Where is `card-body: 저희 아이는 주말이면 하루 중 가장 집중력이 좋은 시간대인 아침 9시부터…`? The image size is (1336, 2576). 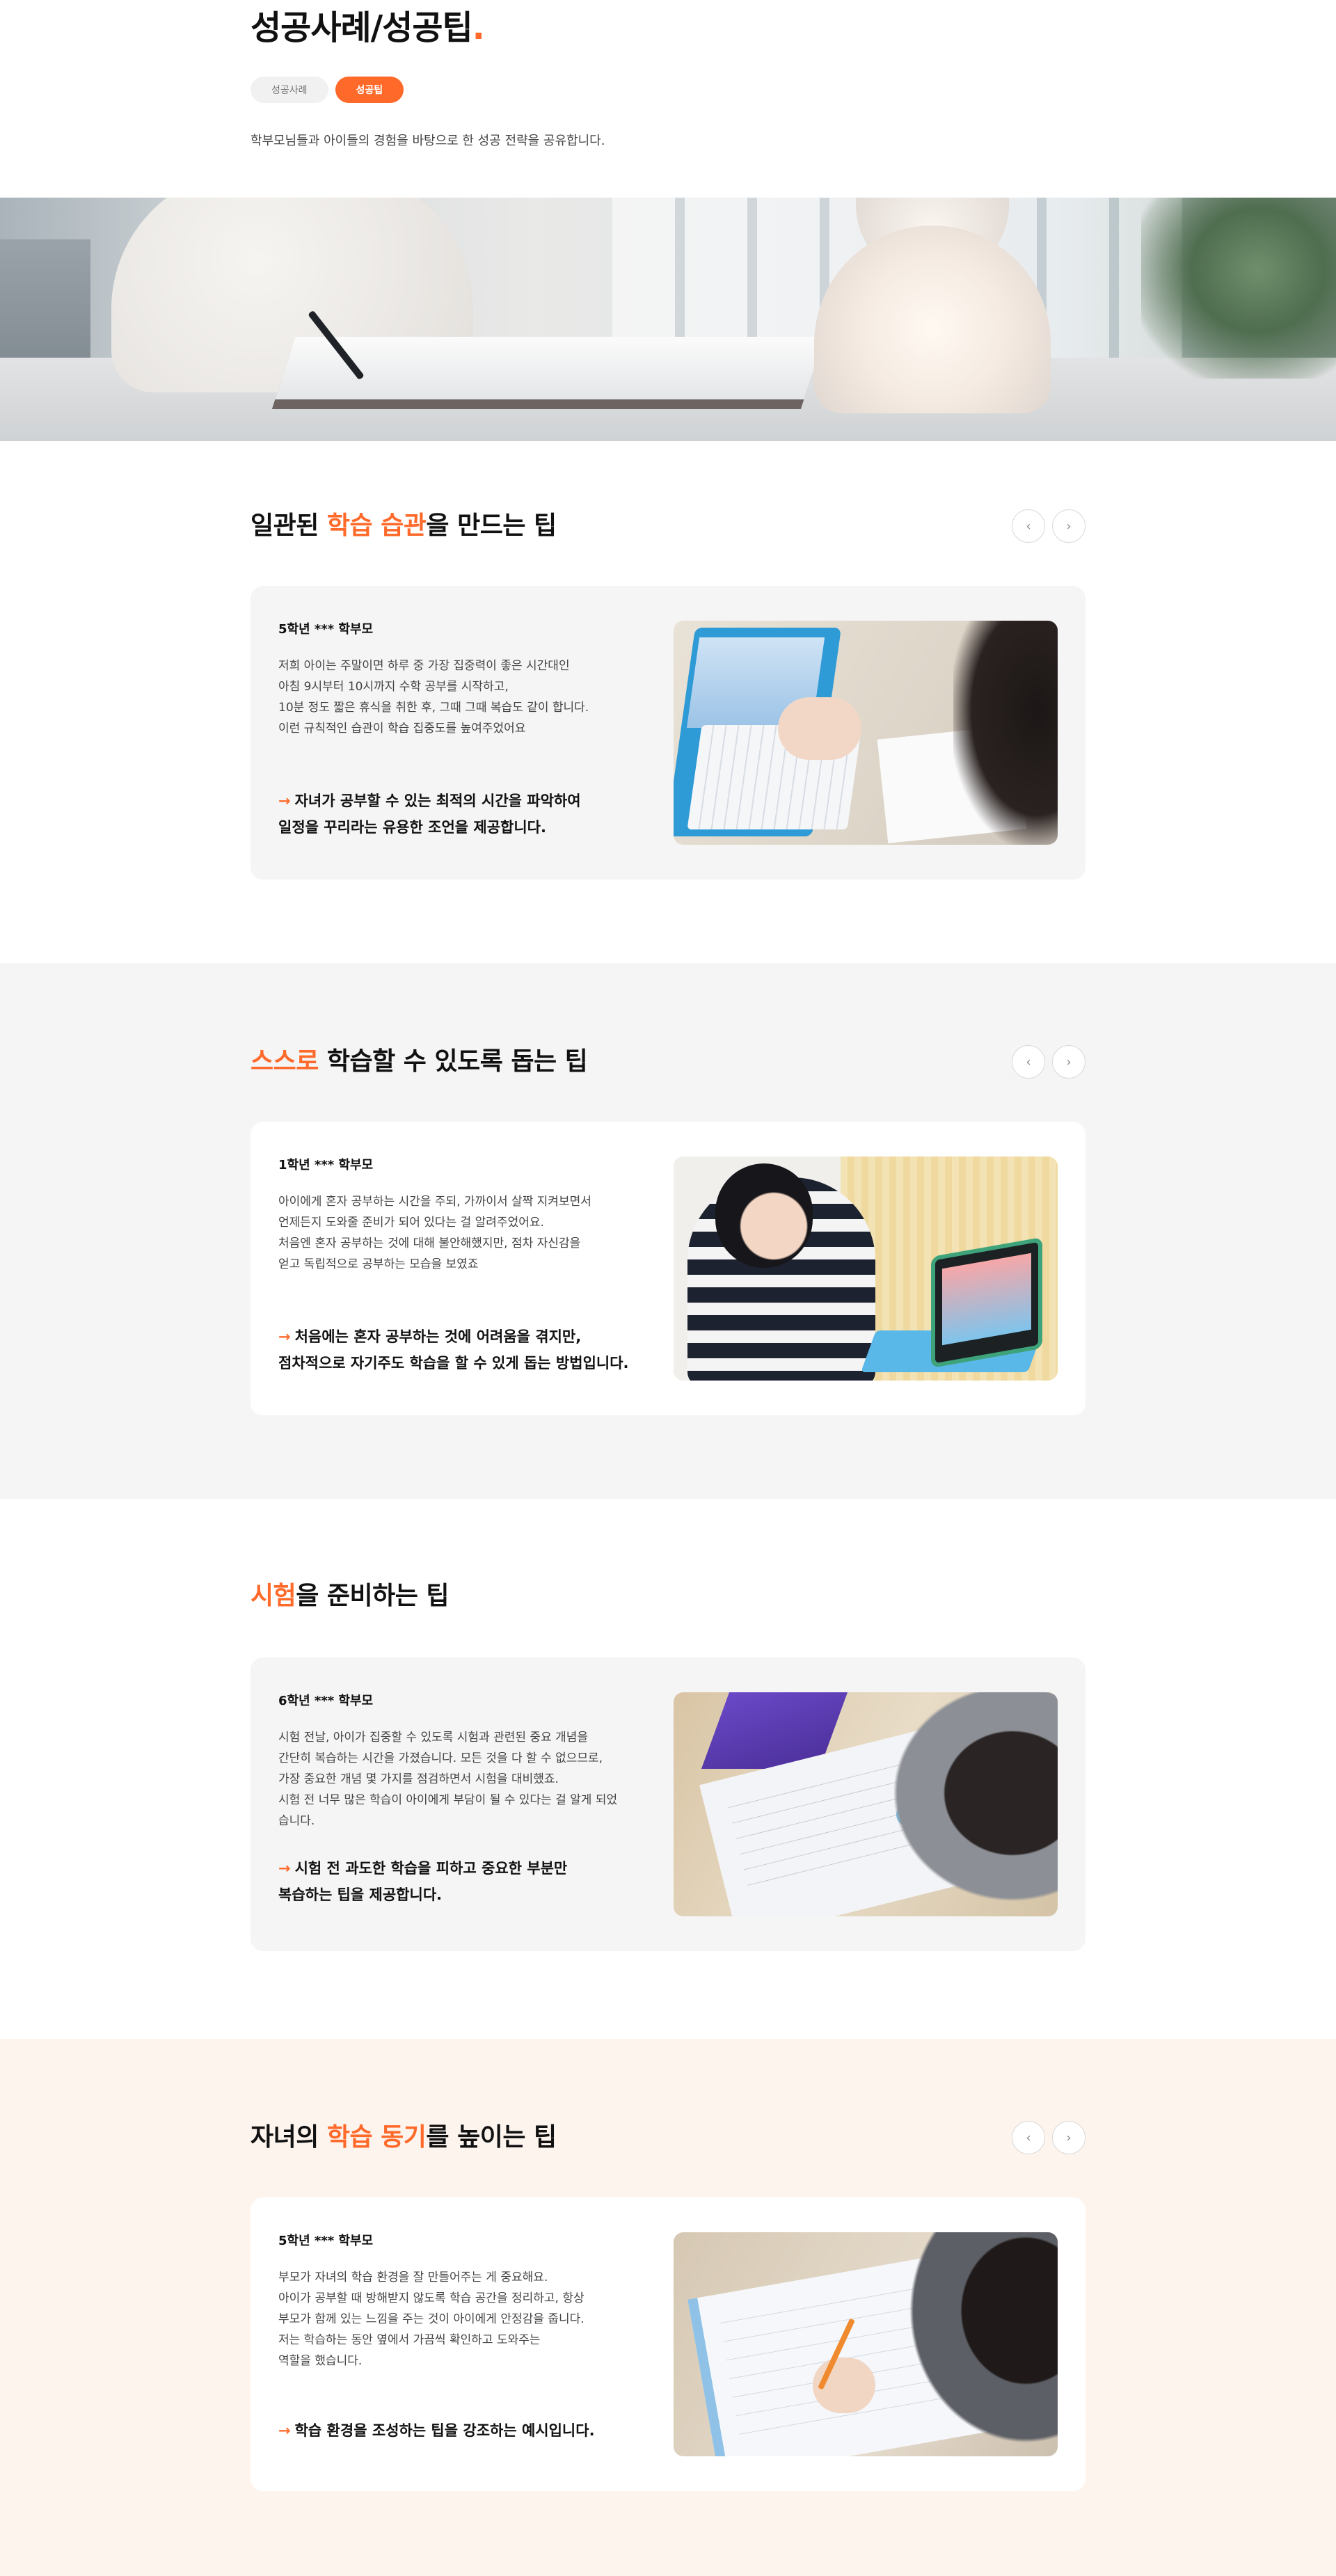 card-body: 저희 아이는 주말이면 하루 중 가장 집중력이 좋은 시간대인 아침 9시부터… is located at coordinates (433, 697).